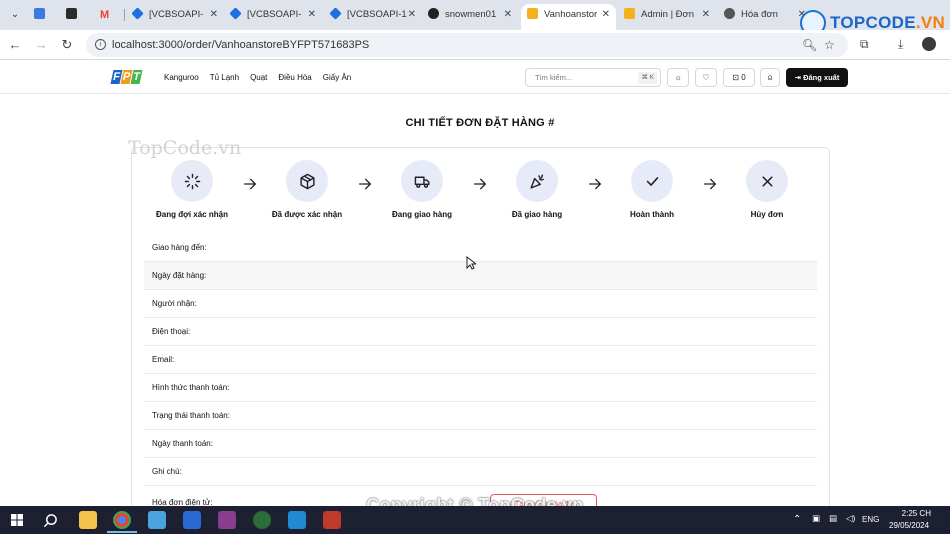 The width and height of the screenshot is (950, 534). Describe the element at coordinates (88, 520) in the screenshot. I see `file-explorer-icon` at that location.